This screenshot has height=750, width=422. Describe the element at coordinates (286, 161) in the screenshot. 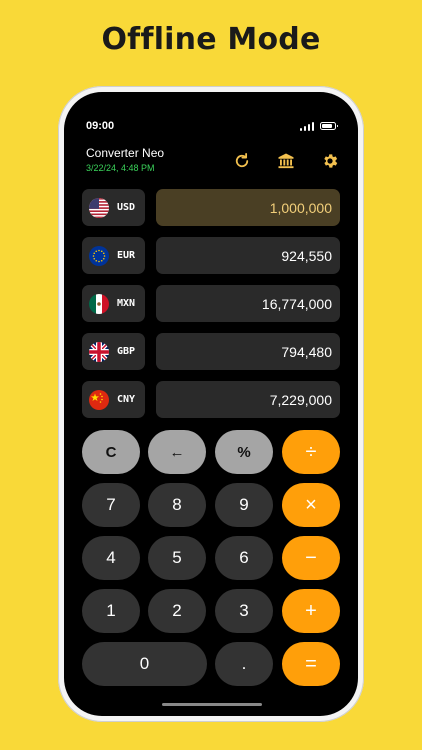

I see `bank-icon` at that location.